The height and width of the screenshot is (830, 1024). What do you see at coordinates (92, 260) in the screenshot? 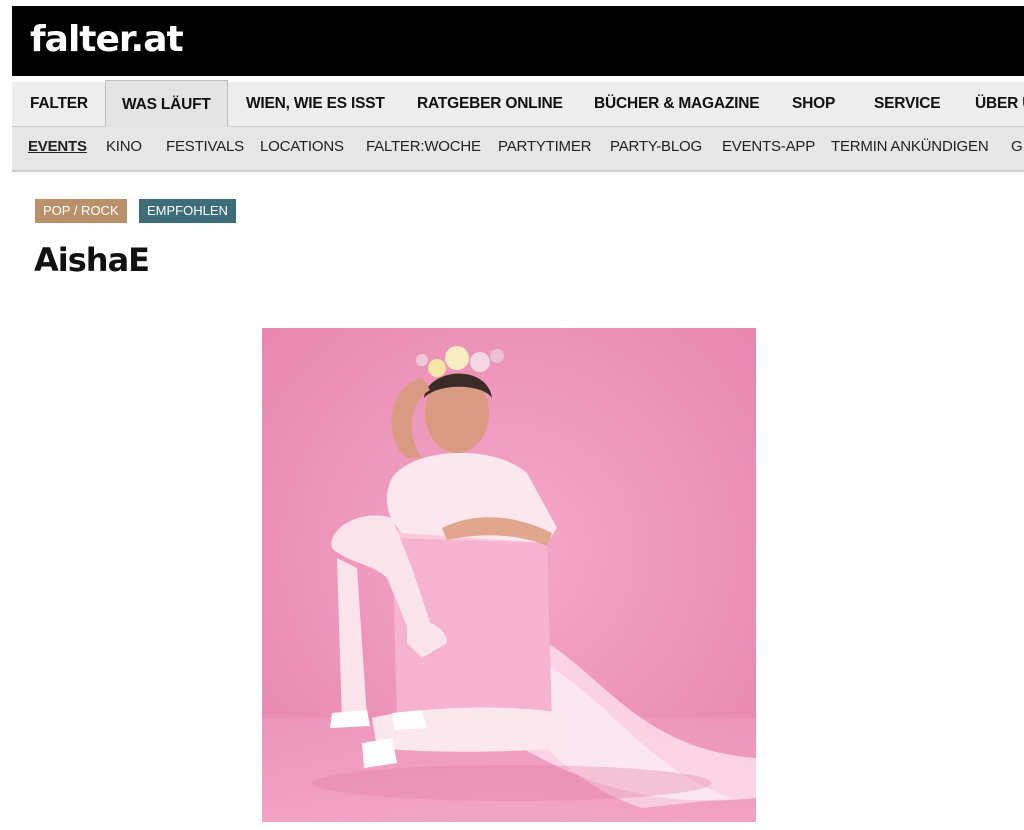
I see `event-title: AishaE` at bounding box center [92, 260].